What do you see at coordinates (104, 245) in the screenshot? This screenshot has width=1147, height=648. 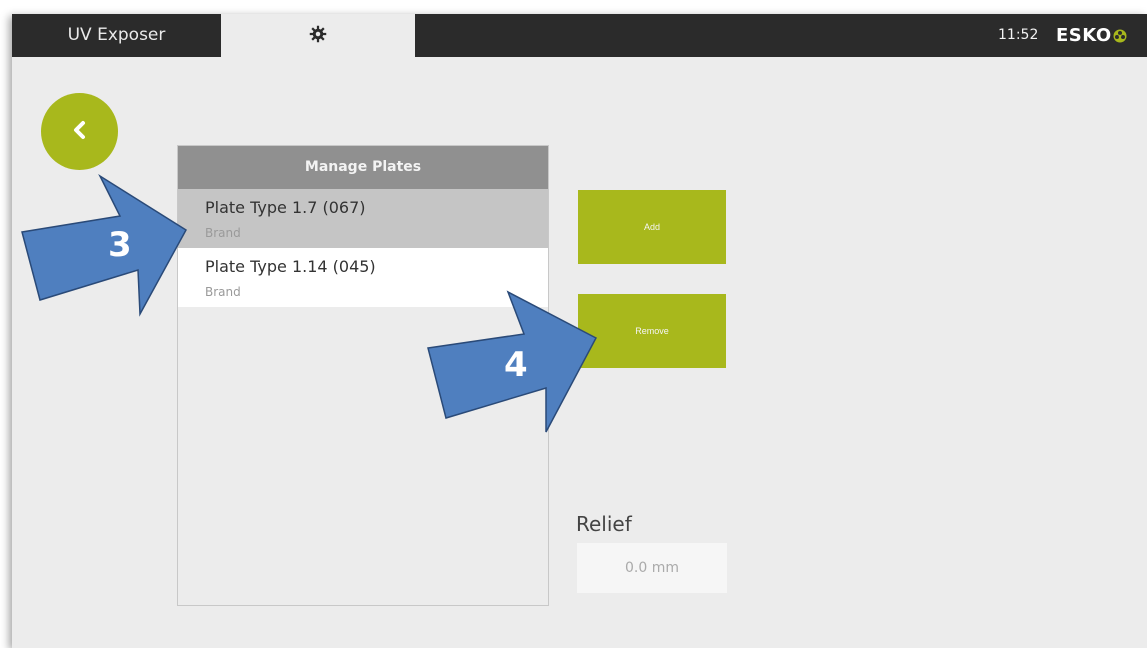 I see `annotation-arrow-3: 3` at bounding box center [104, 245].